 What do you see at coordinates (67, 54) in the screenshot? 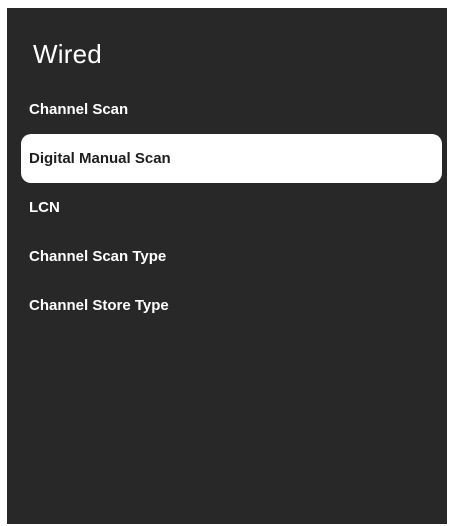
I see `page-title: Wired` at bounding box center [67, 54].